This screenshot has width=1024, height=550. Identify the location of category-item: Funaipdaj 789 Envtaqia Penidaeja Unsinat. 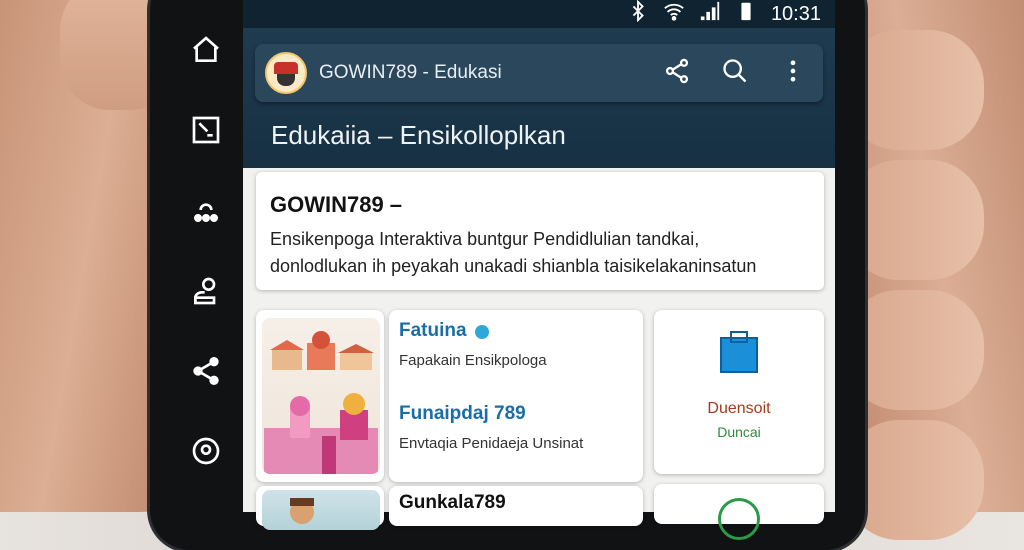
(516, 427).